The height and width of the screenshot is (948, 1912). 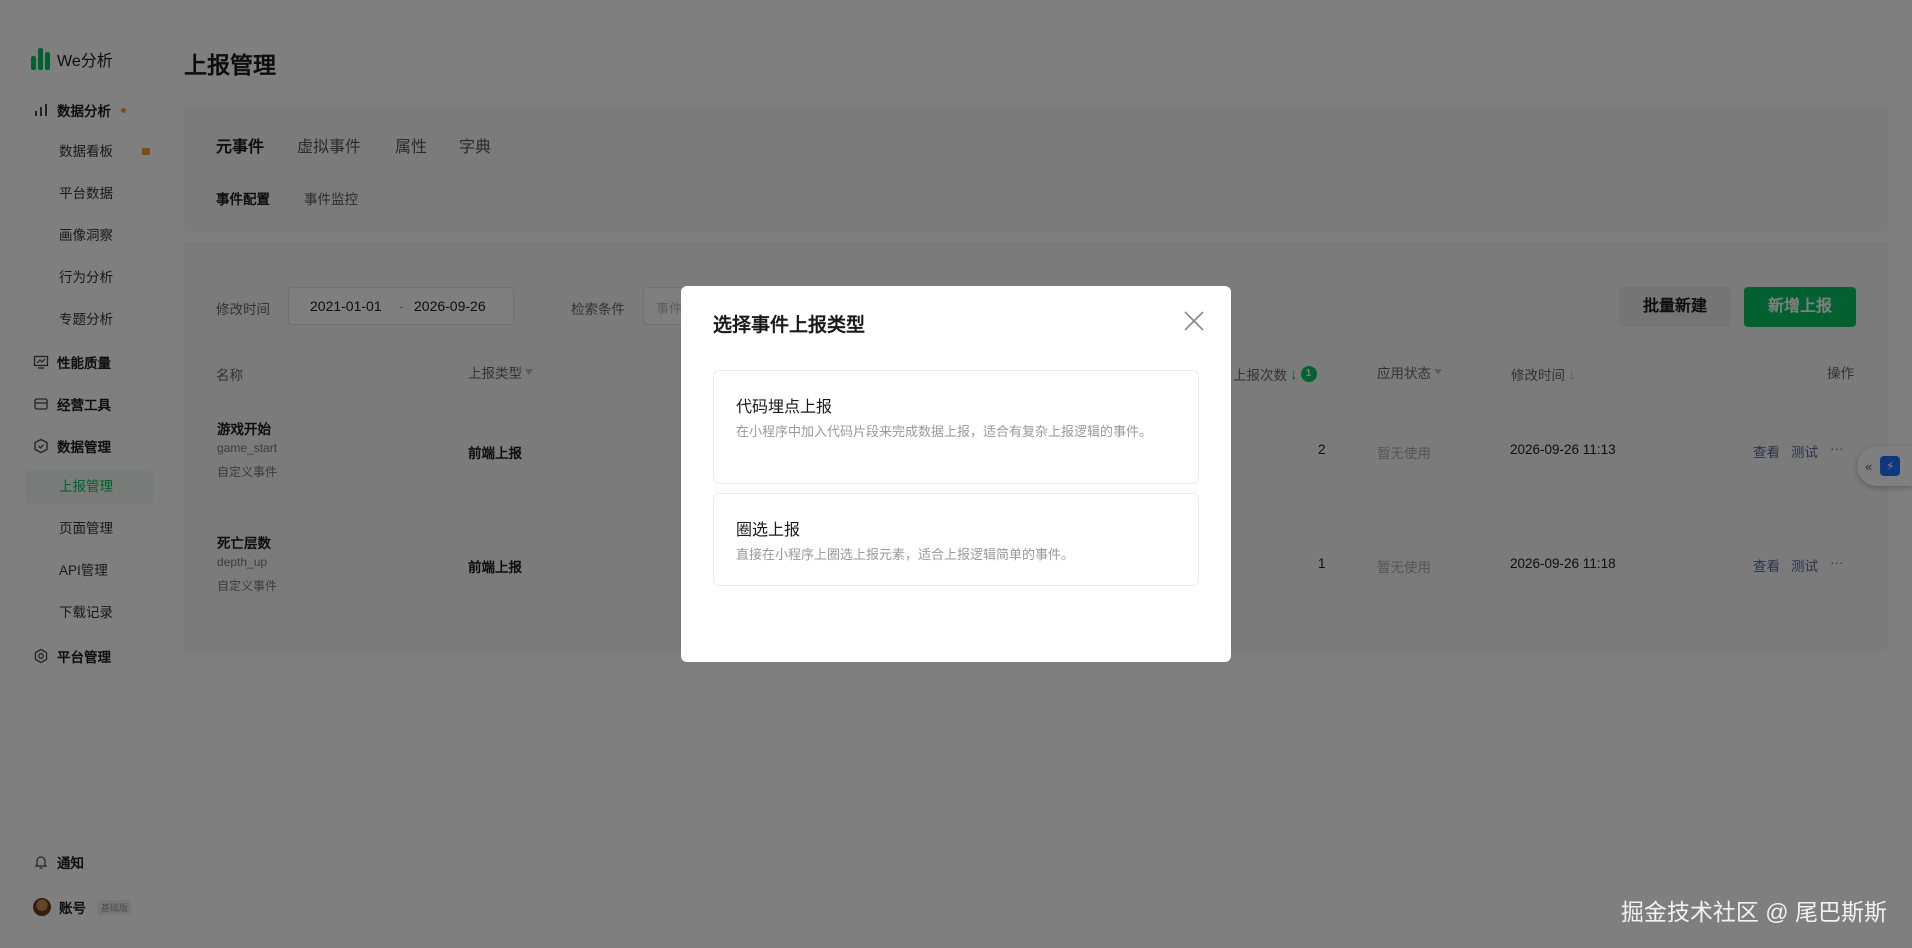 What do you see at coordinates (944, 431) in the screenshot?
I see `option-description: 在小程序中加入代码片段来完成数据上报，适合有复杂上报逻辑的事件。` at bounding box center [944, 431].